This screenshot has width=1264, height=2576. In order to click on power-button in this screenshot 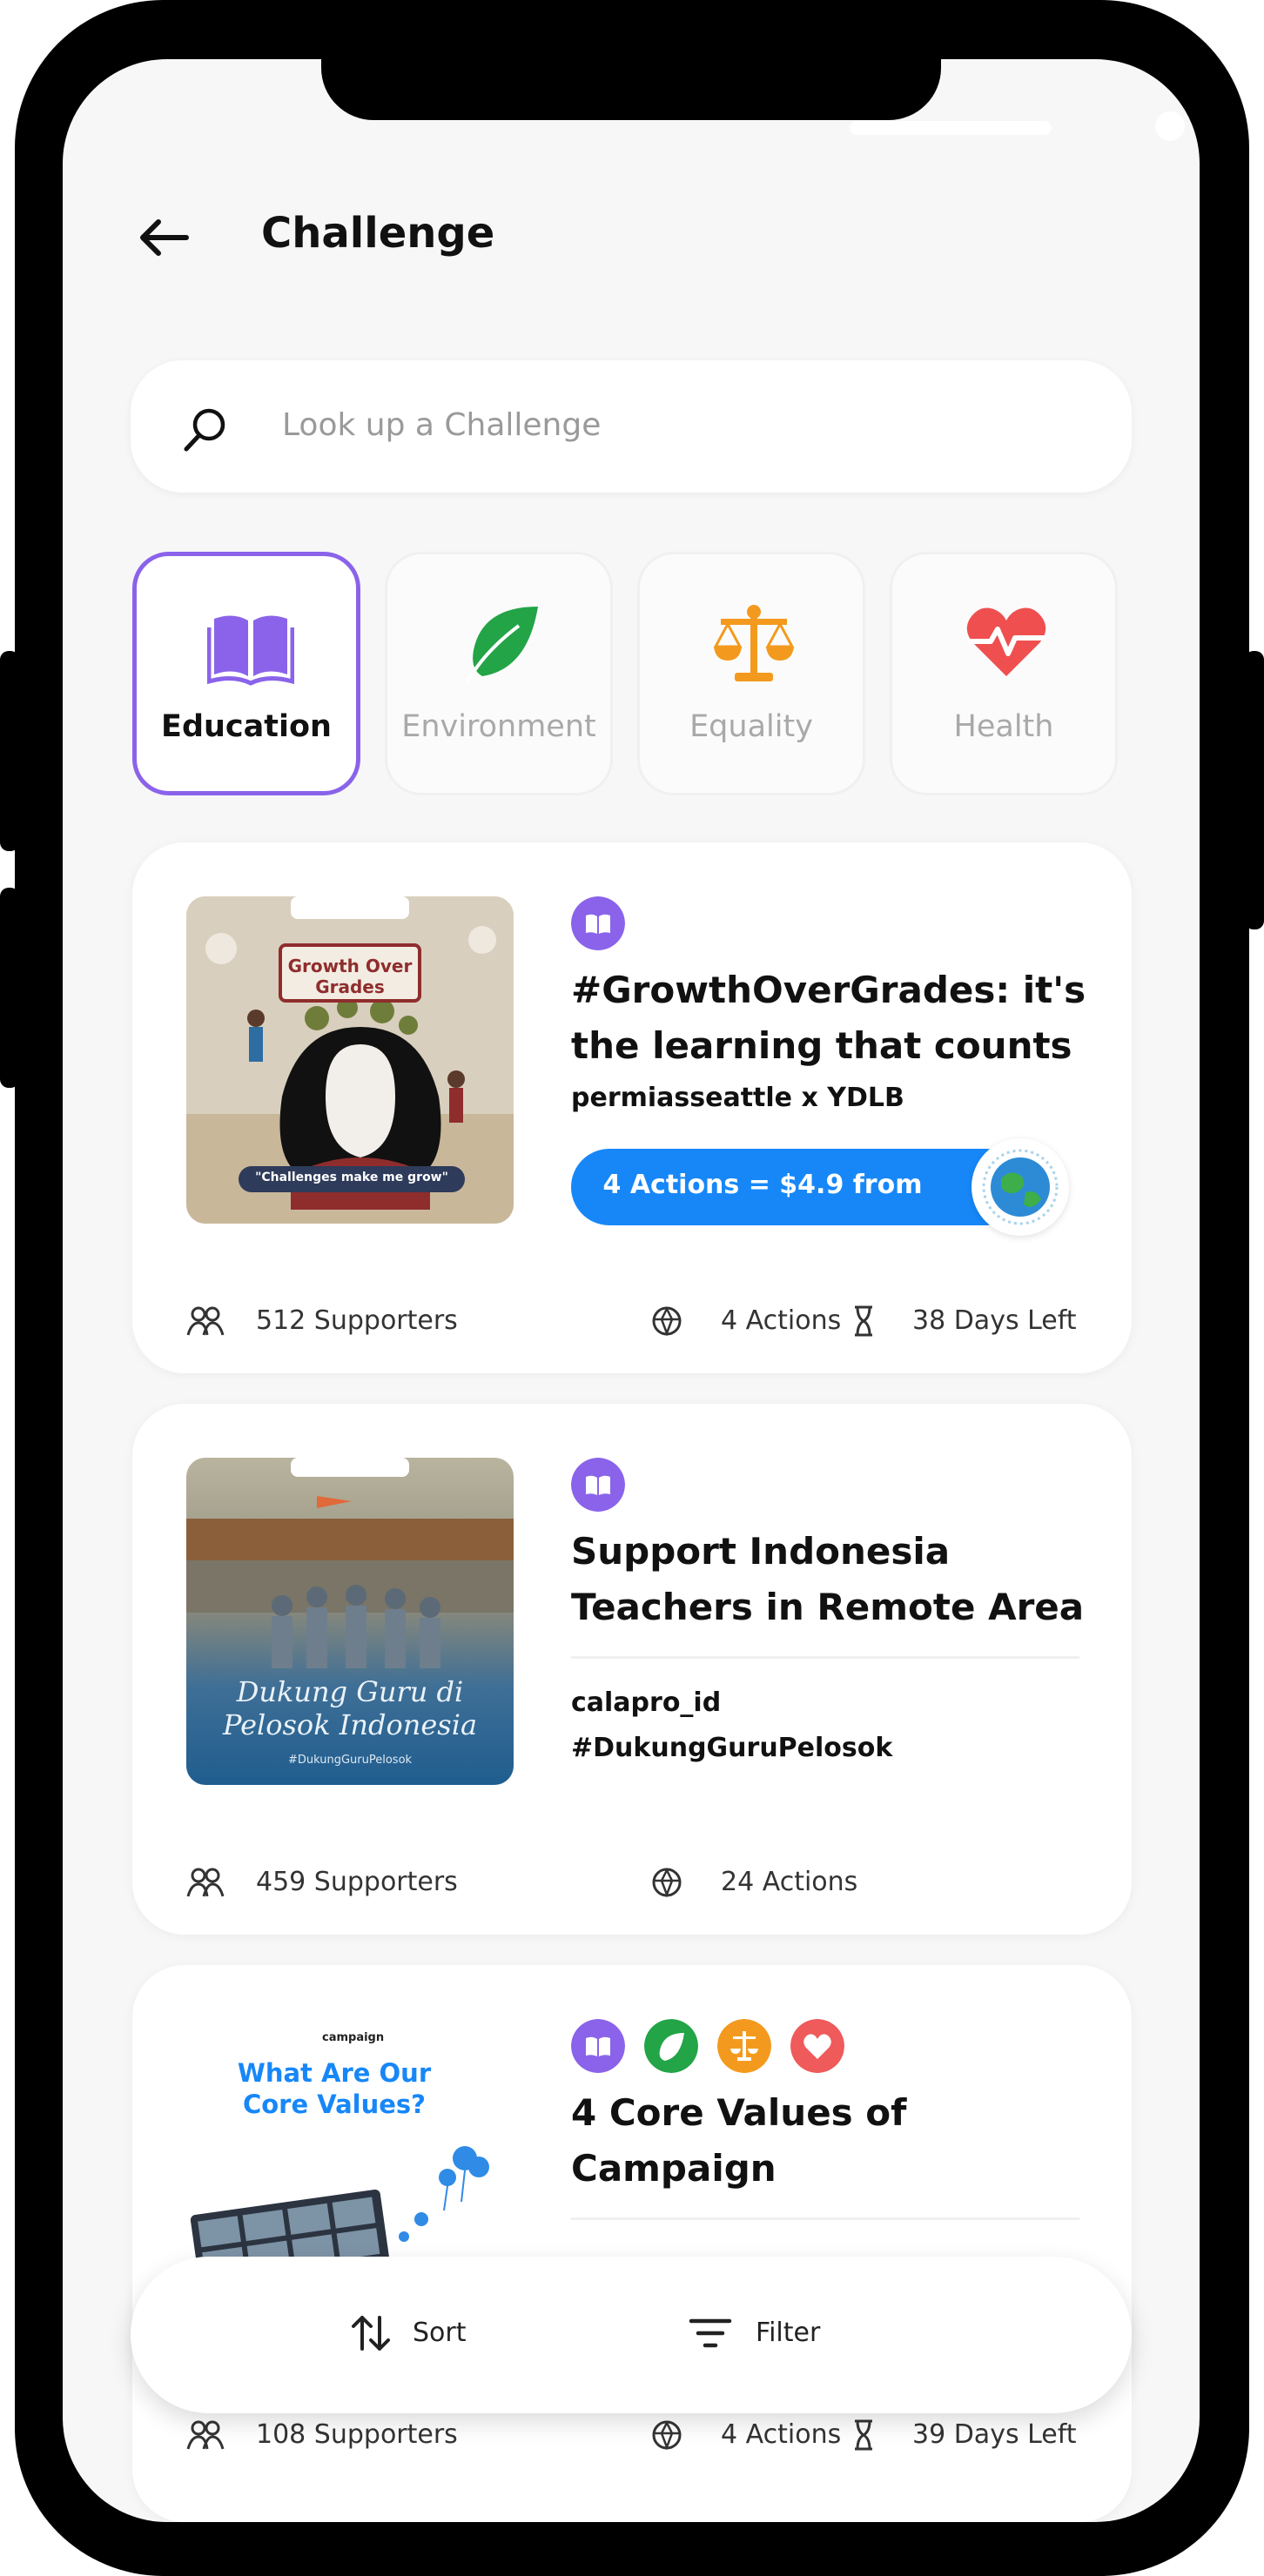, I will do `click(1254, 790)`.